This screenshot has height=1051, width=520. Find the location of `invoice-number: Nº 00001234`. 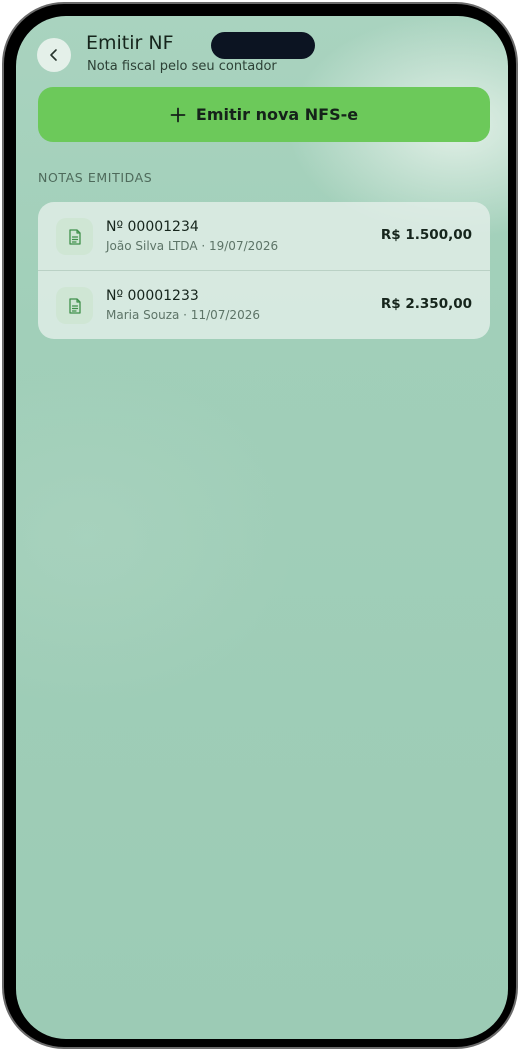

invoice-number: Nº 00001234 is located at coordinates (152, 227).